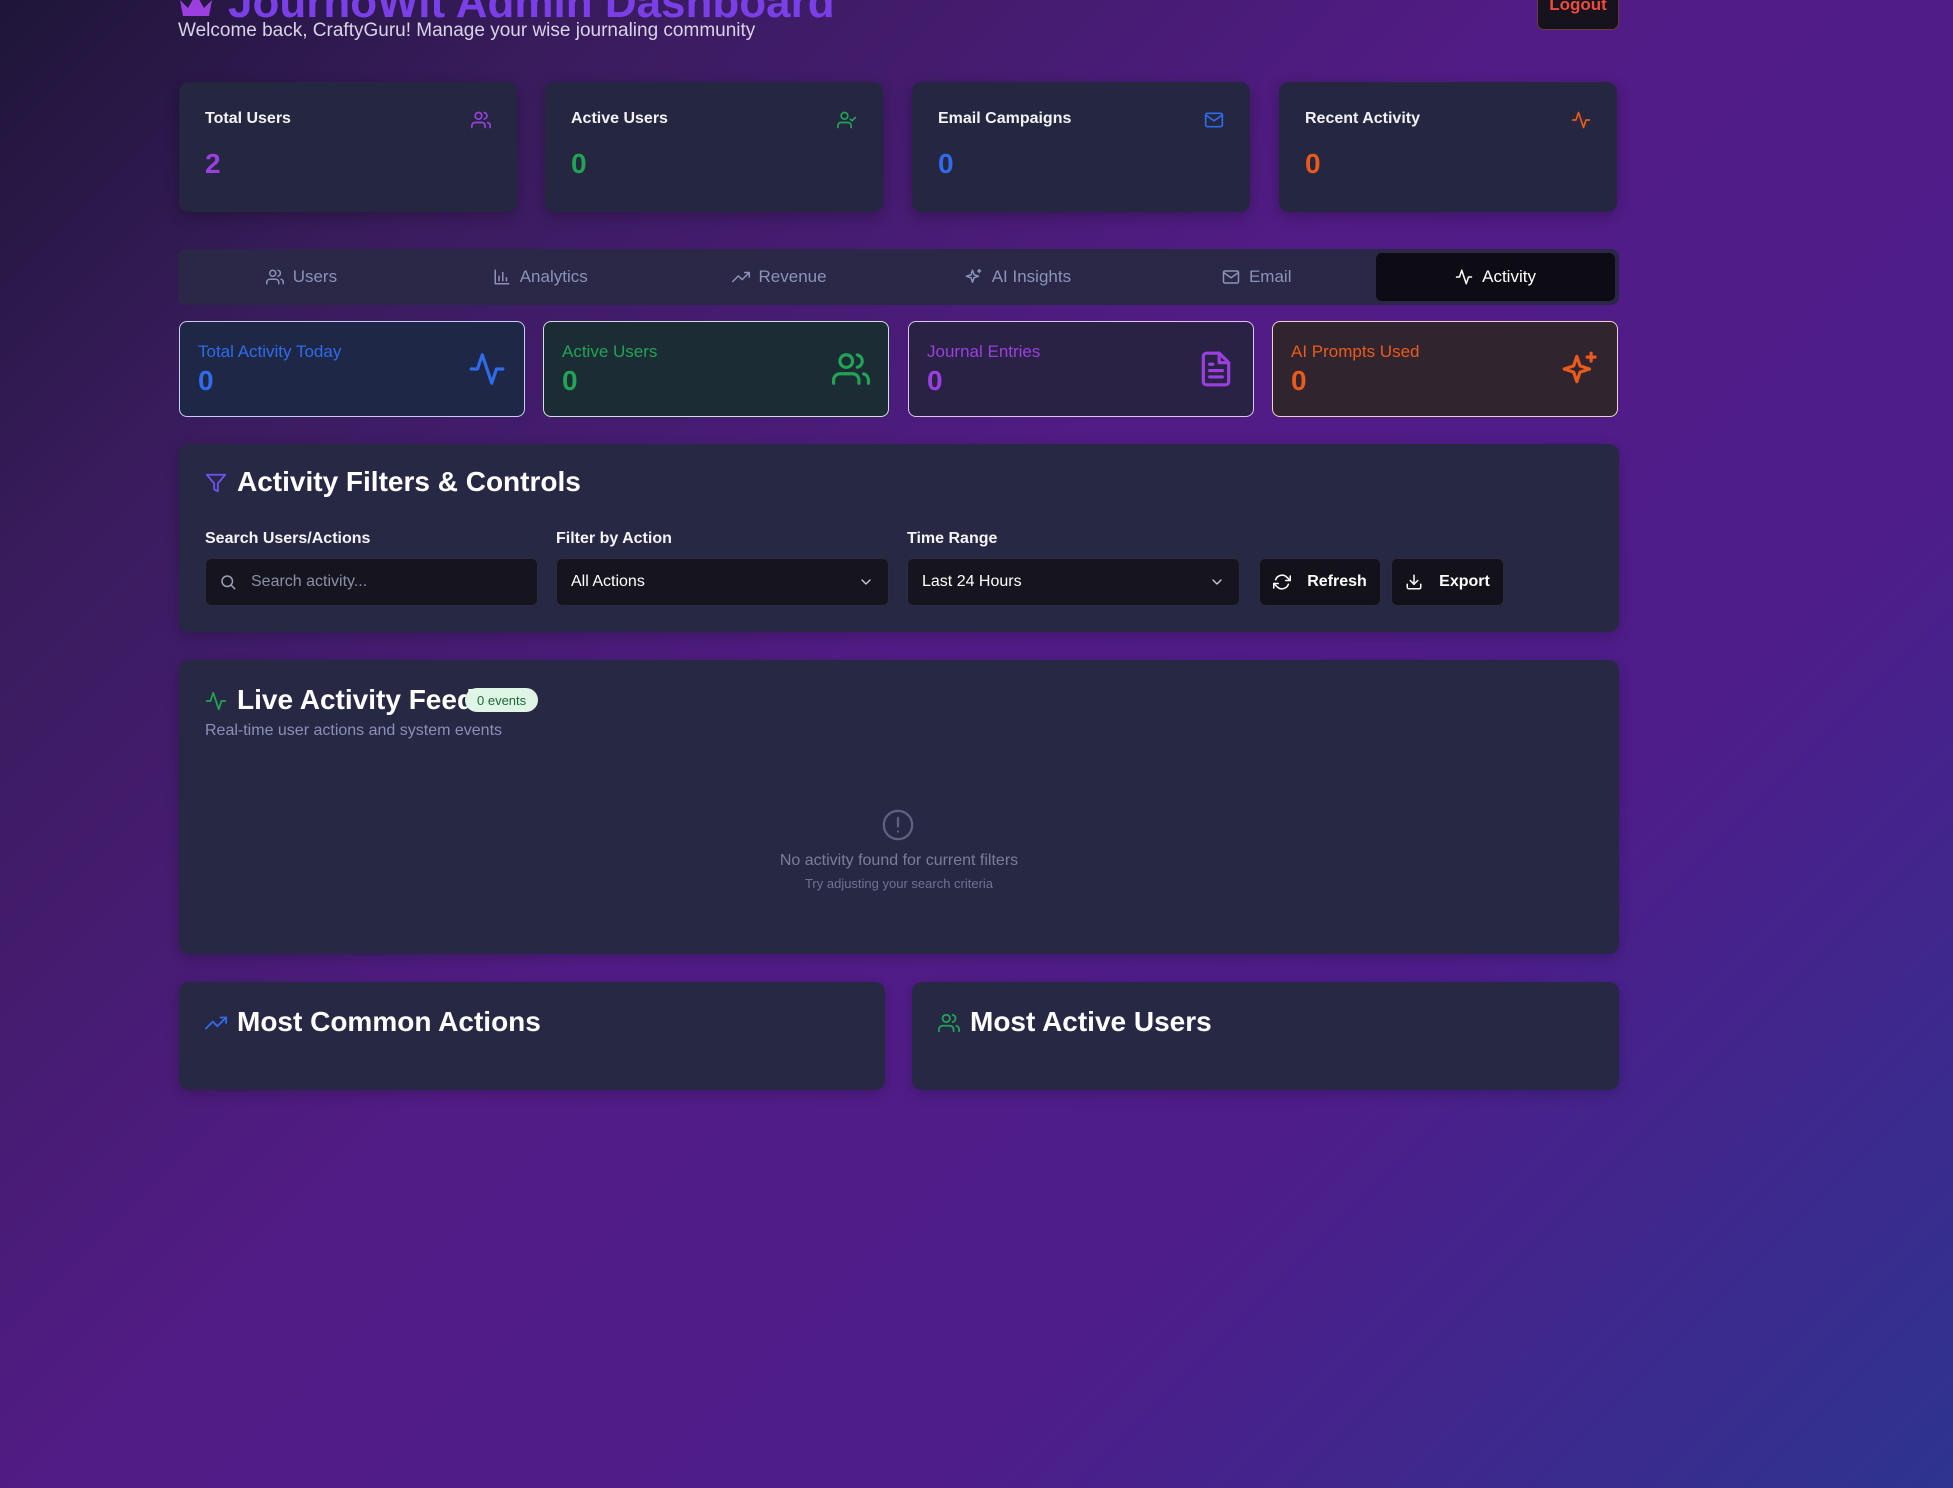  What do you see at coordinates (952, 538) in the screenshot?
I see `time-range-label: Time Range` at bounding box center [952, 538].